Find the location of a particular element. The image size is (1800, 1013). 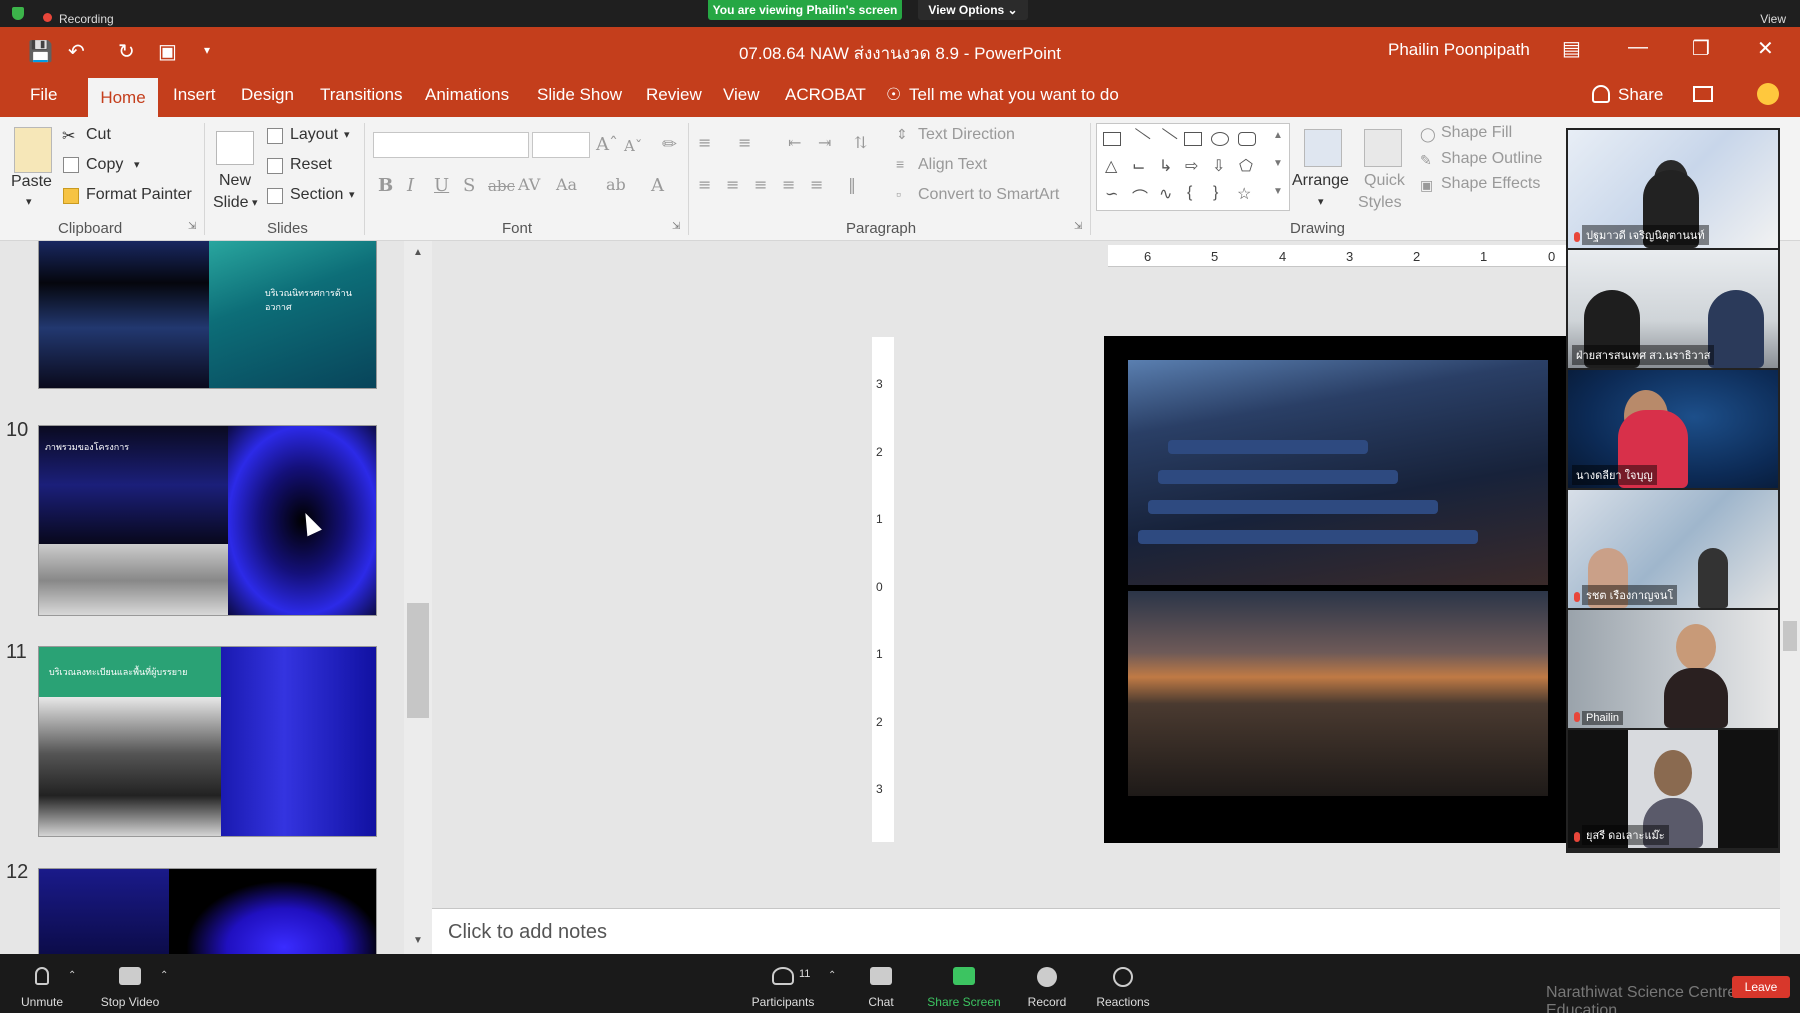

rounded-rect-shape-icon is located at coordinates (1247, 139).